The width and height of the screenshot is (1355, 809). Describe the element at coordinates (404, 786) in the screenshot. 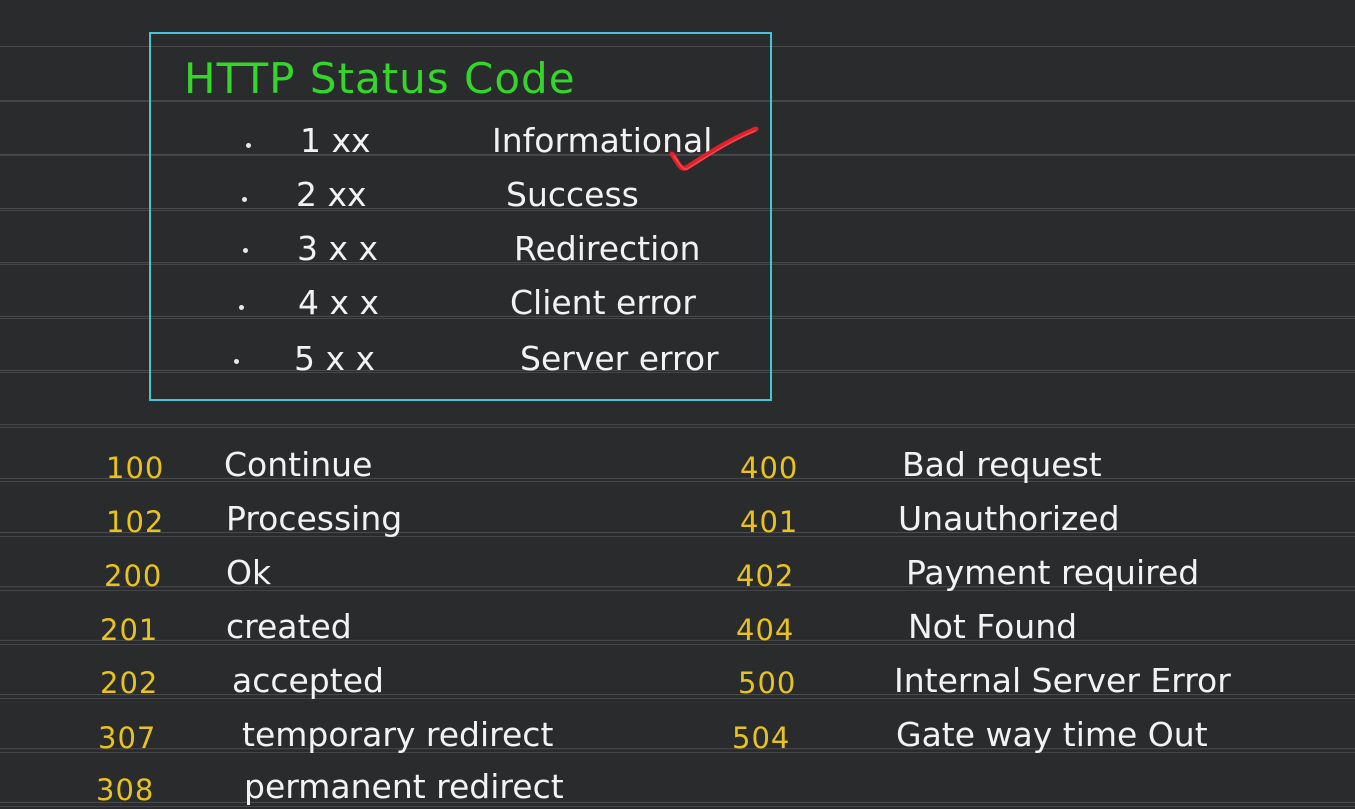

I see `code-308-label: permanent redirect` at that location.